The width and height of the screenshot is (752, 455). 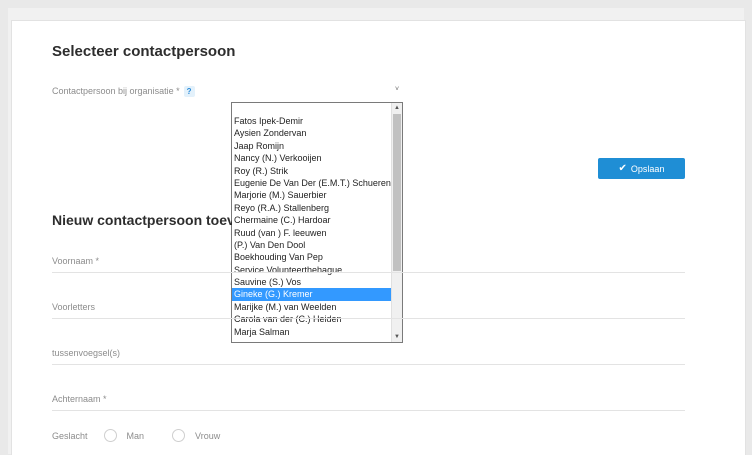 What do you see at coordinates (110, 435) in the screenshot?
I see `gender-male-radio` at bounding box center [110, 435].